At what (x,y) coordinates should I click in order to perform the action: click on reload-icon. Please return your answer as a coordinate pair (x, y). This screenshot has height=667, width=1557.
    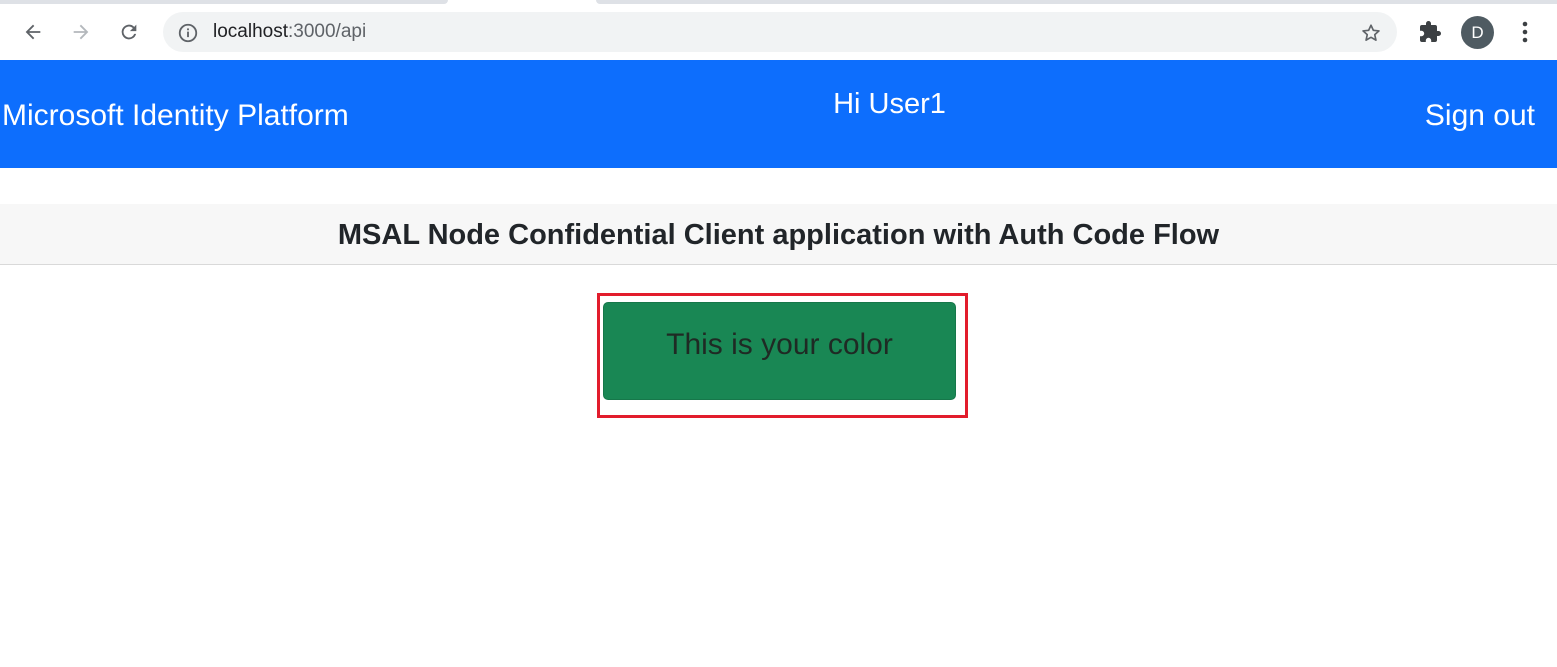
    Looking at the image, I should click on (129, 32).